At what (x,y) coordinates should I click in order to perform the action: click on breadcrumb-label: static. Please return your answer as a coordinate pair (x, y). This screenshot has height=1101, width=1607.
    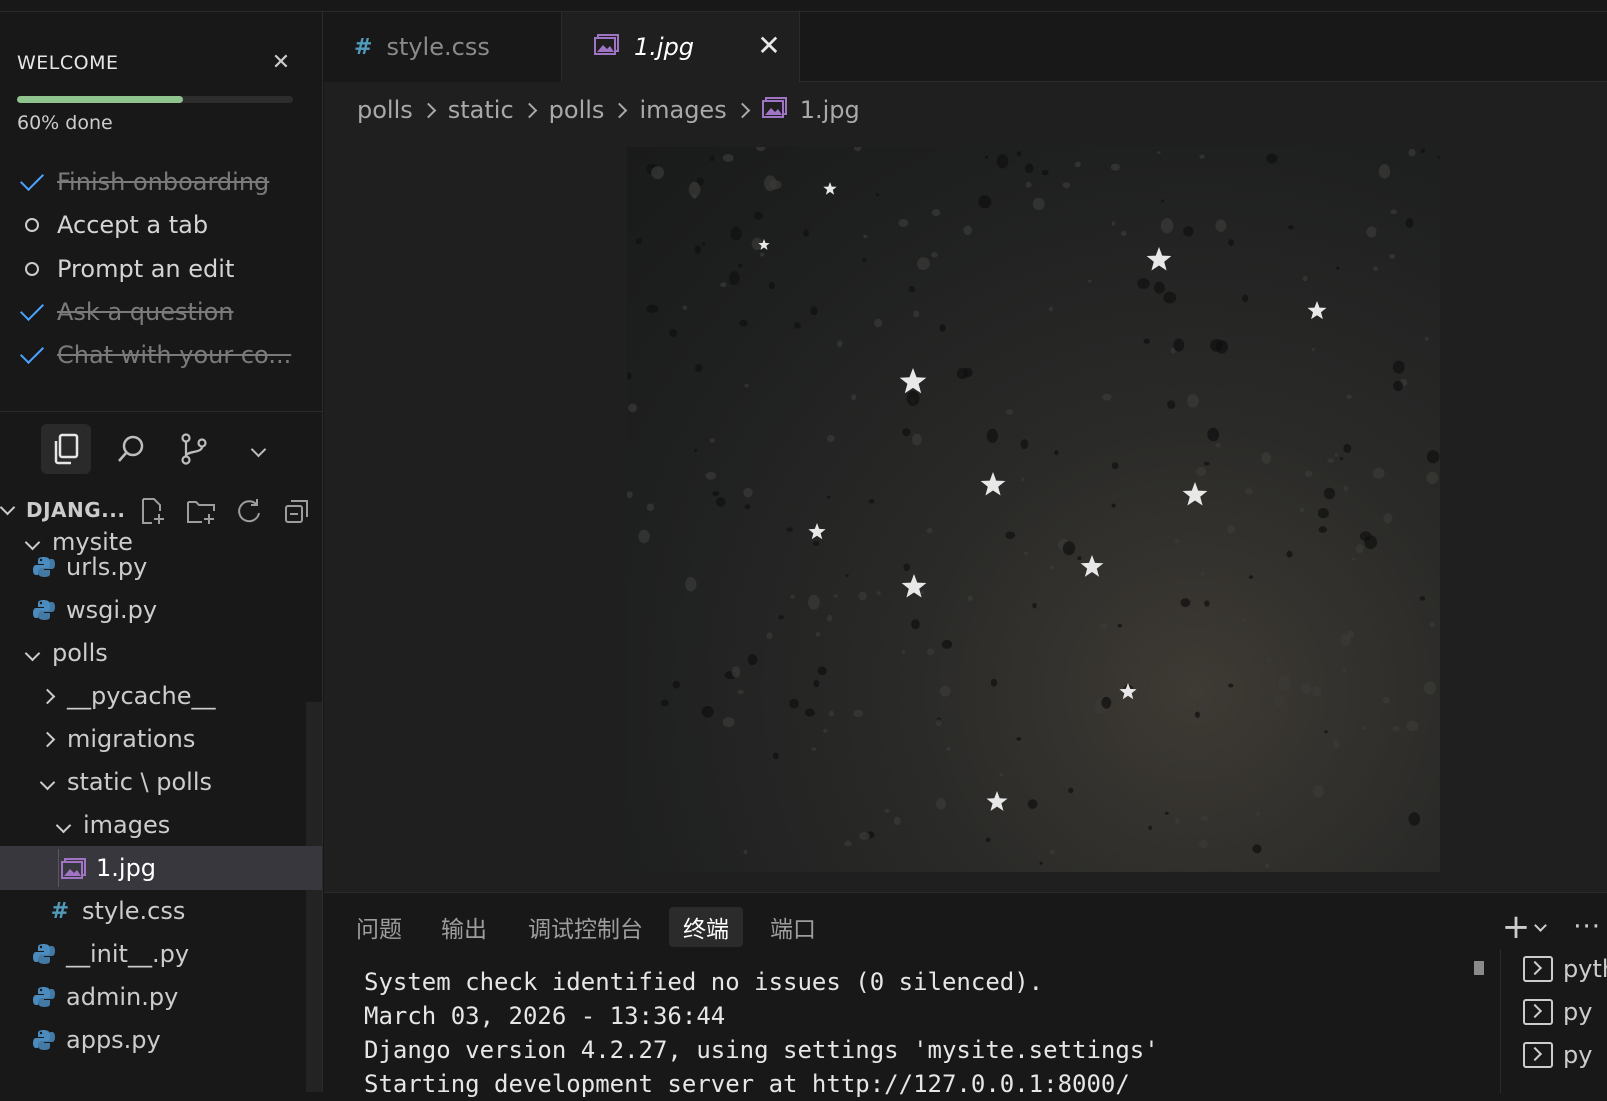
    Looking at the image, I should click on (480, 110).